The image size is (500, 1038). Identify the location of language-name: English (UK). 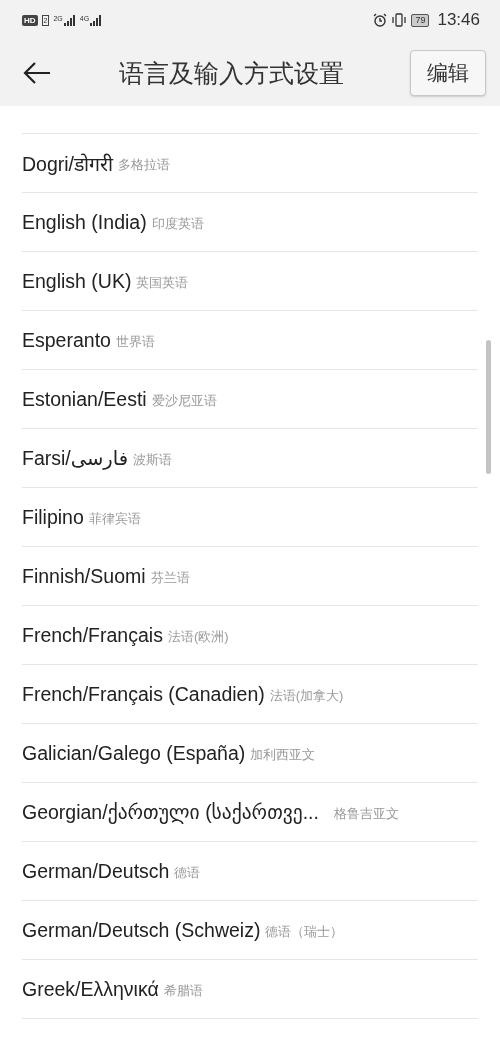
(77, 281).